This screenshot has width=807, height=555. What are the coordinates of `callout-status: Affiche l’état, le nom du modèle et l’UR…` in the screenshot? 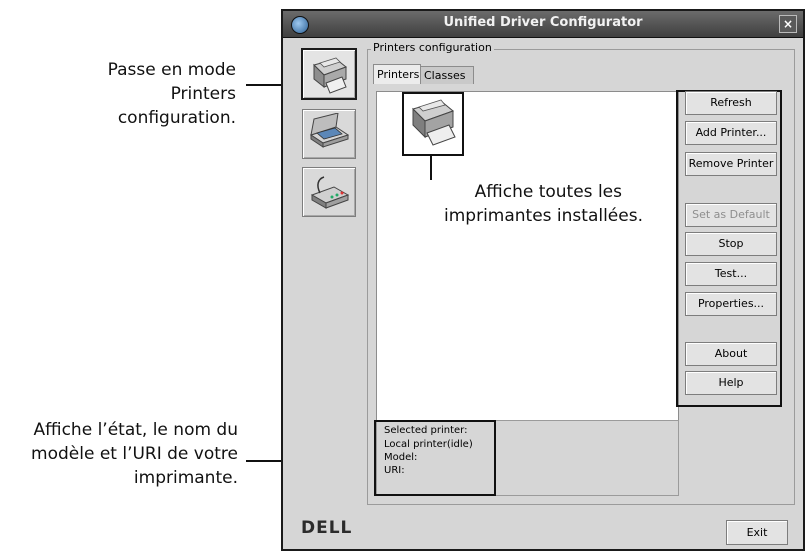 It's located at (120, 454).